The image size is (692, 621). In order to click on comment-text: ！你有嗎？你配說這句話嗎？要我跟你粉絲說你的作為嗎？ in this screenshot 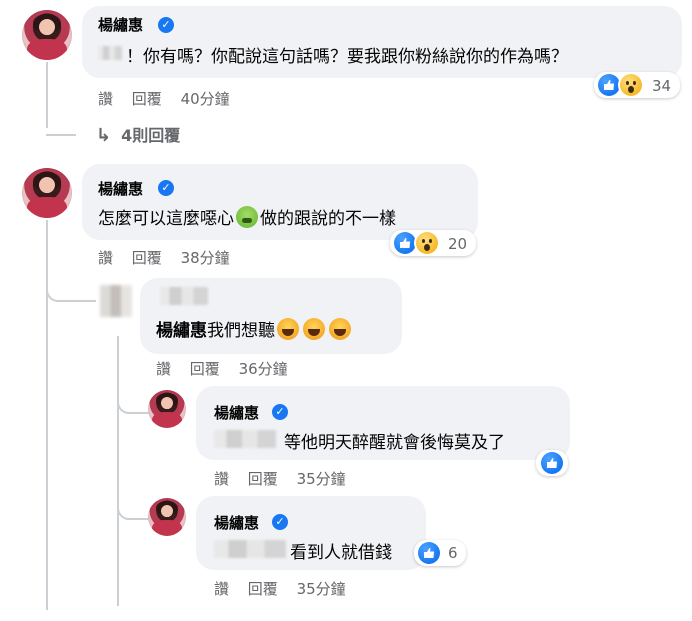, I will do `click(347, 57)`.